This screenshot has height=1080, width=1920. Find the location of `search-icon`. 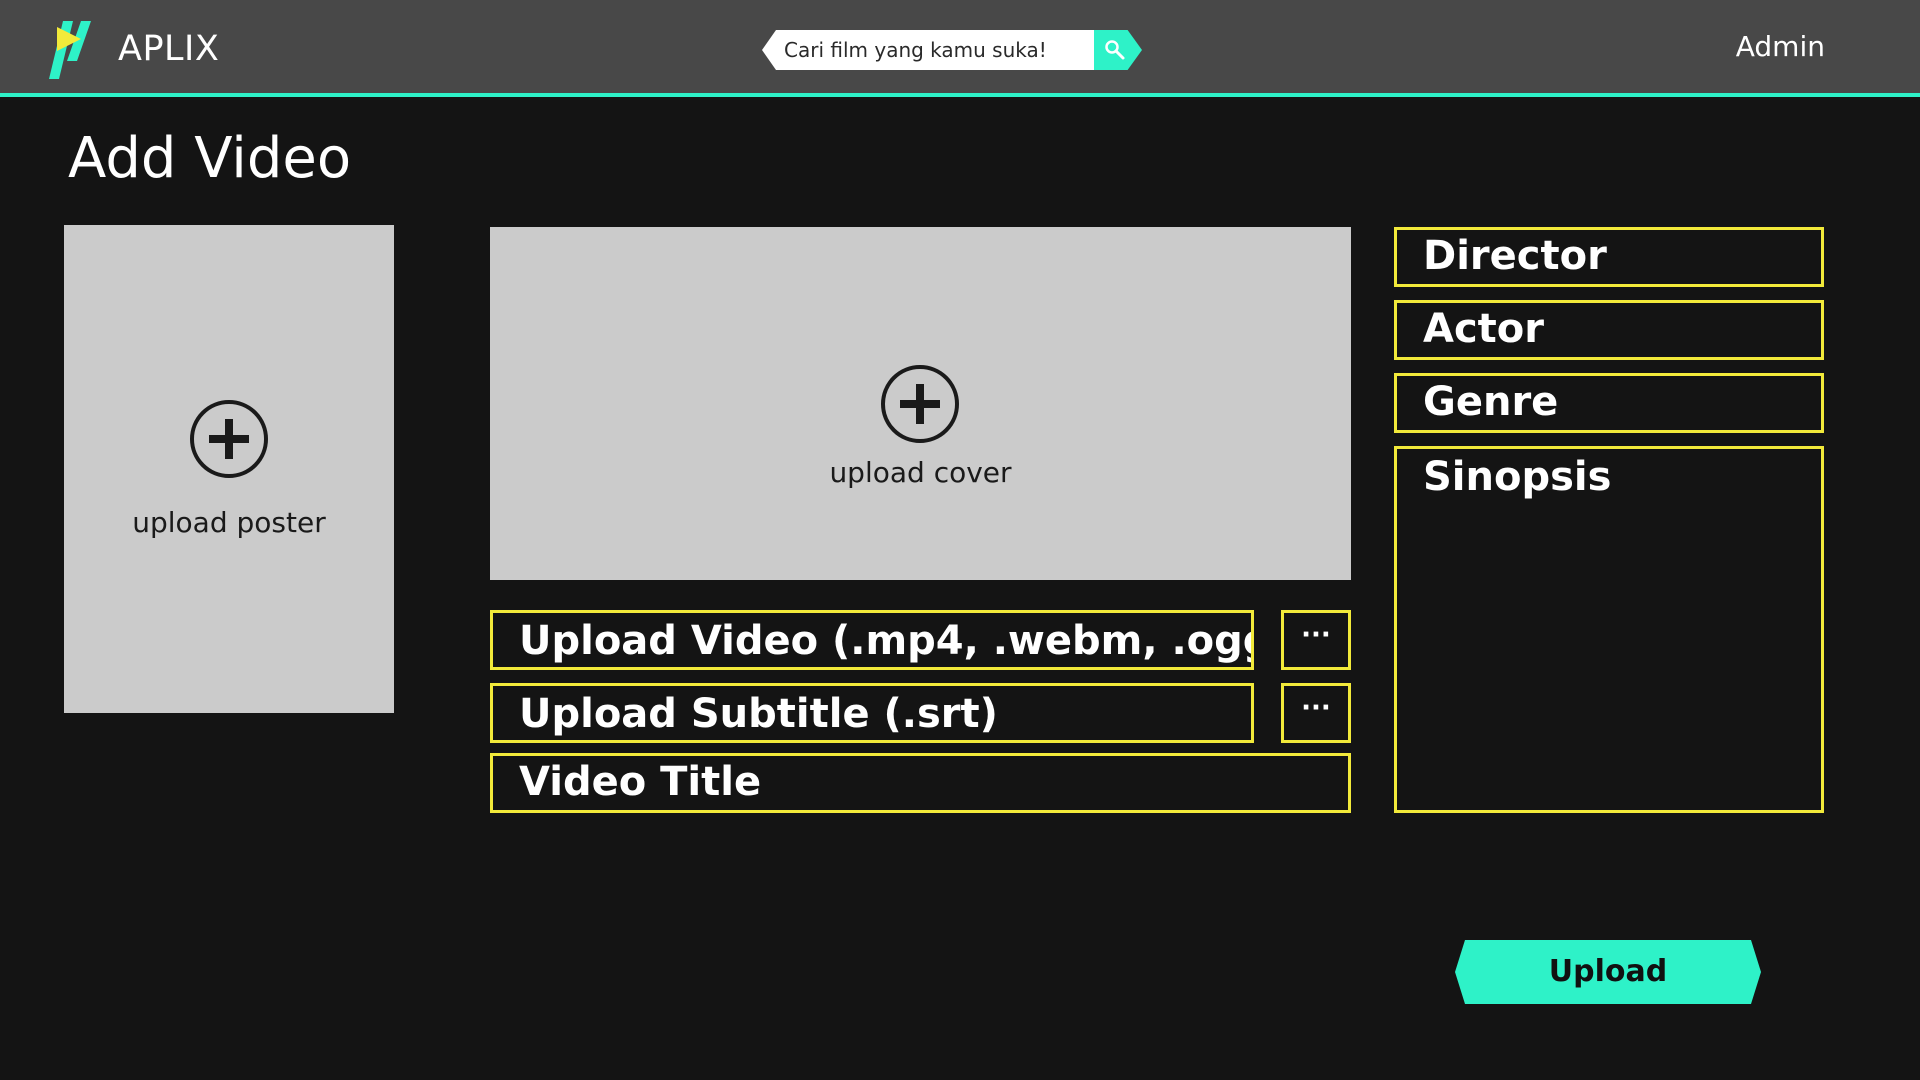

search-icon is located at coordinates (1115, 50).